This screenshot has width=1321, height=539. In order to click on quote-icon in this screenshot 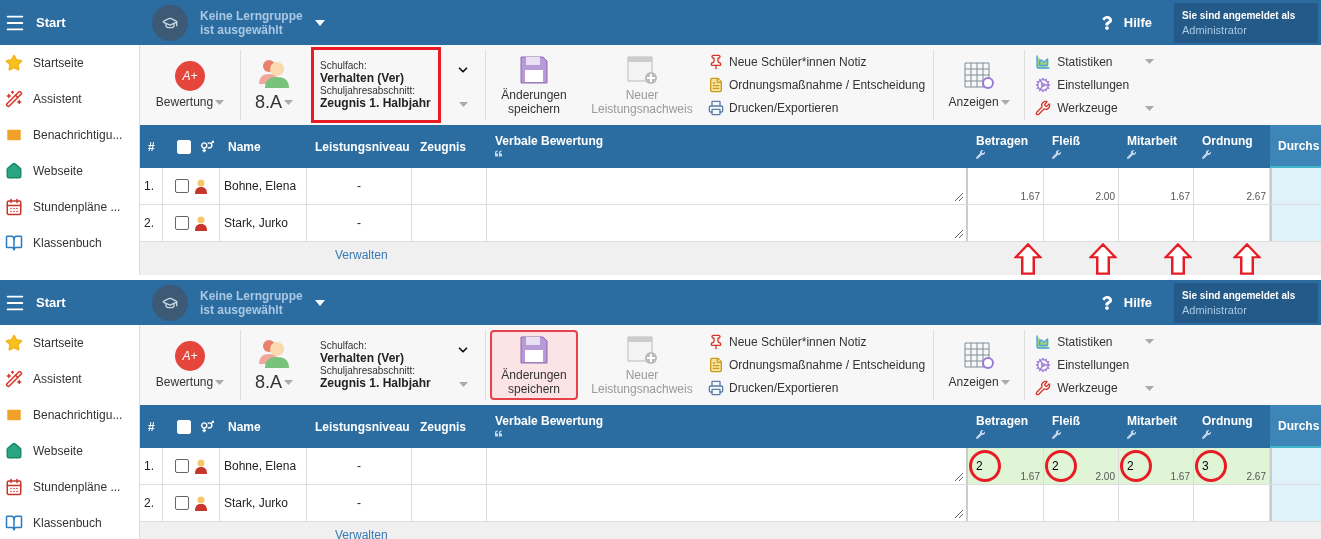, I will do `click(498, 153)`.